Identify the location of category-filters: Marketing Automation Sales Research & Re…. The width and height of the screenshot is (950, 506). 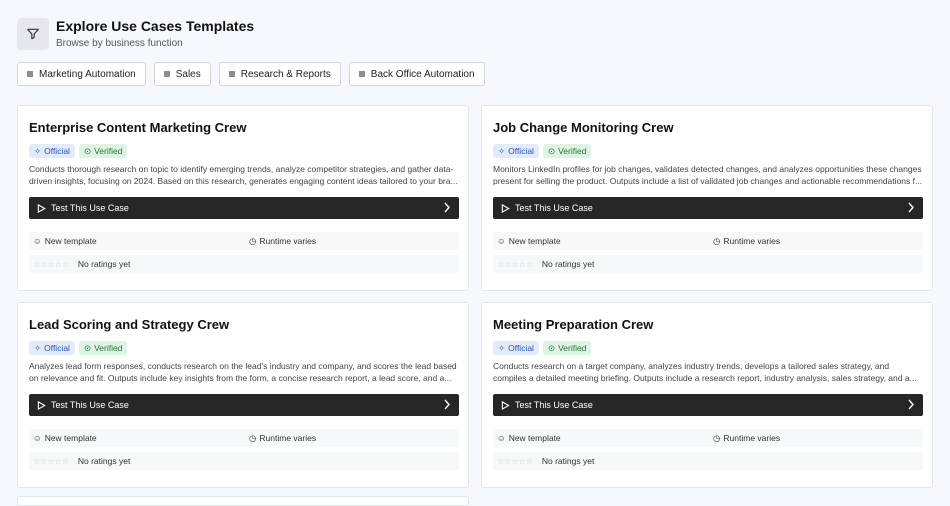
(251, 74).